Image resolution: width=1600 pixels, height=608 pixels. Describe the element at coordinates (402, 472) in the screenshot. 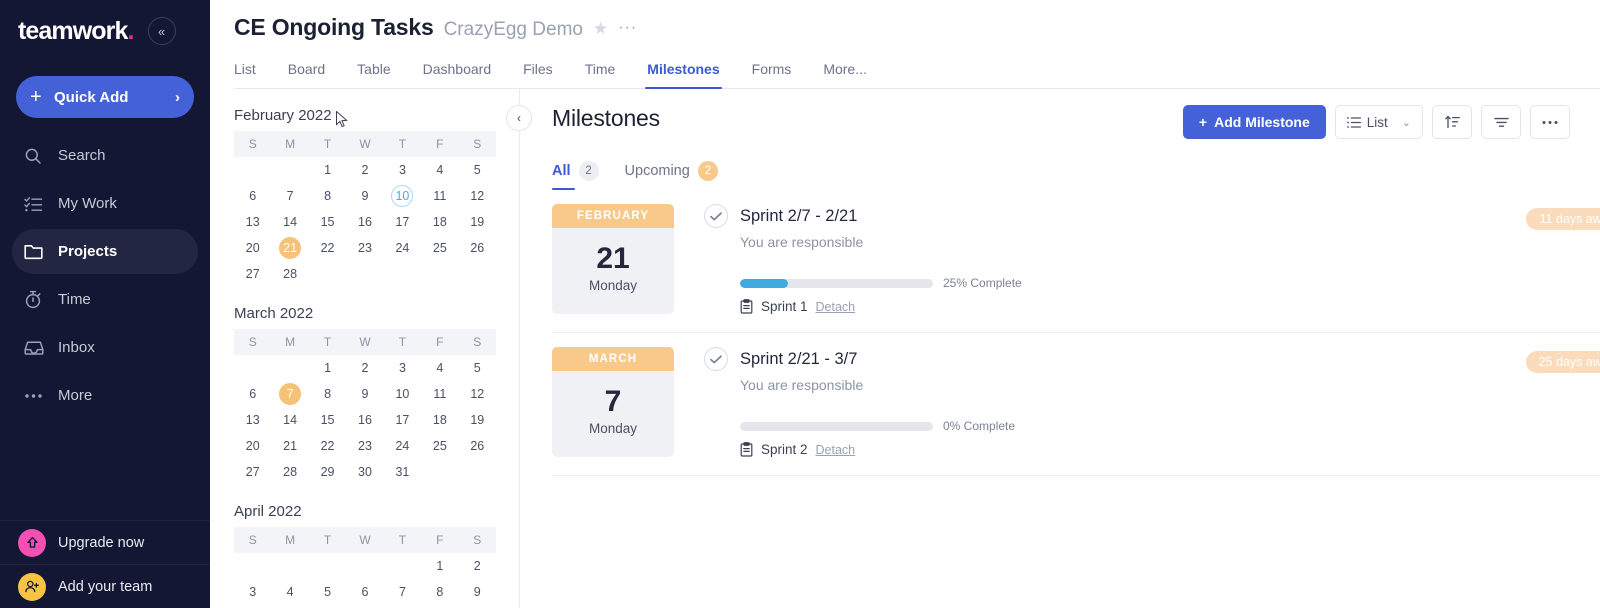

I see `calendar-day-cell: 31` at that location.